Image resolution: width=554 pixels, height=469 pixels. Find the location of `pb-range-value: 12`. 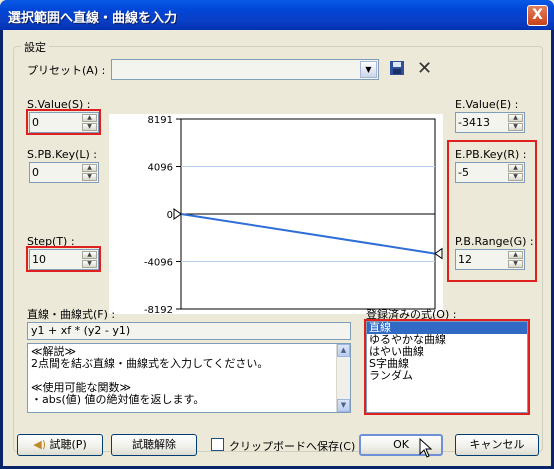

pb-range-value: 12 is located at coordinates (465, 259).